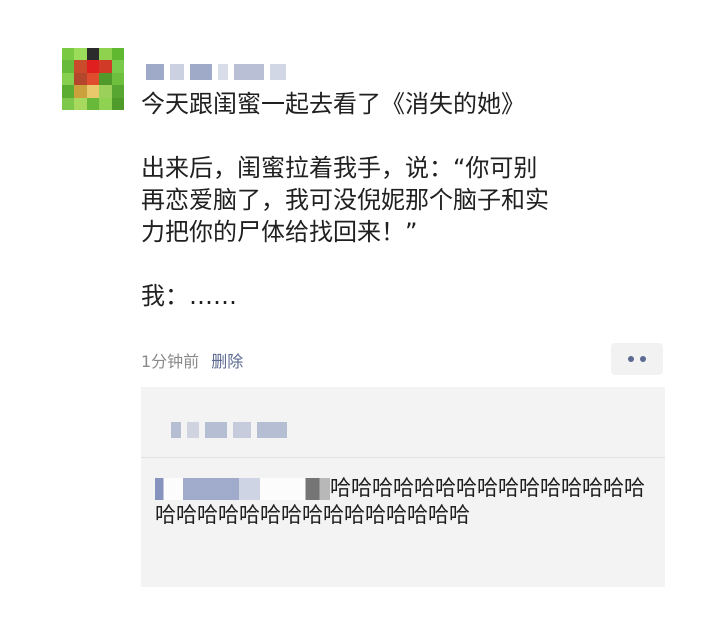 Image resolution: width=720 pixels, height=642 pixels. I want to click on comment: 哈哈哈哈哈哈哈哈哈哈哈哈哈哈哈哈哈哈哈哈哈哈哈哈哈哈哈哈哈哈, so click(405, 502).